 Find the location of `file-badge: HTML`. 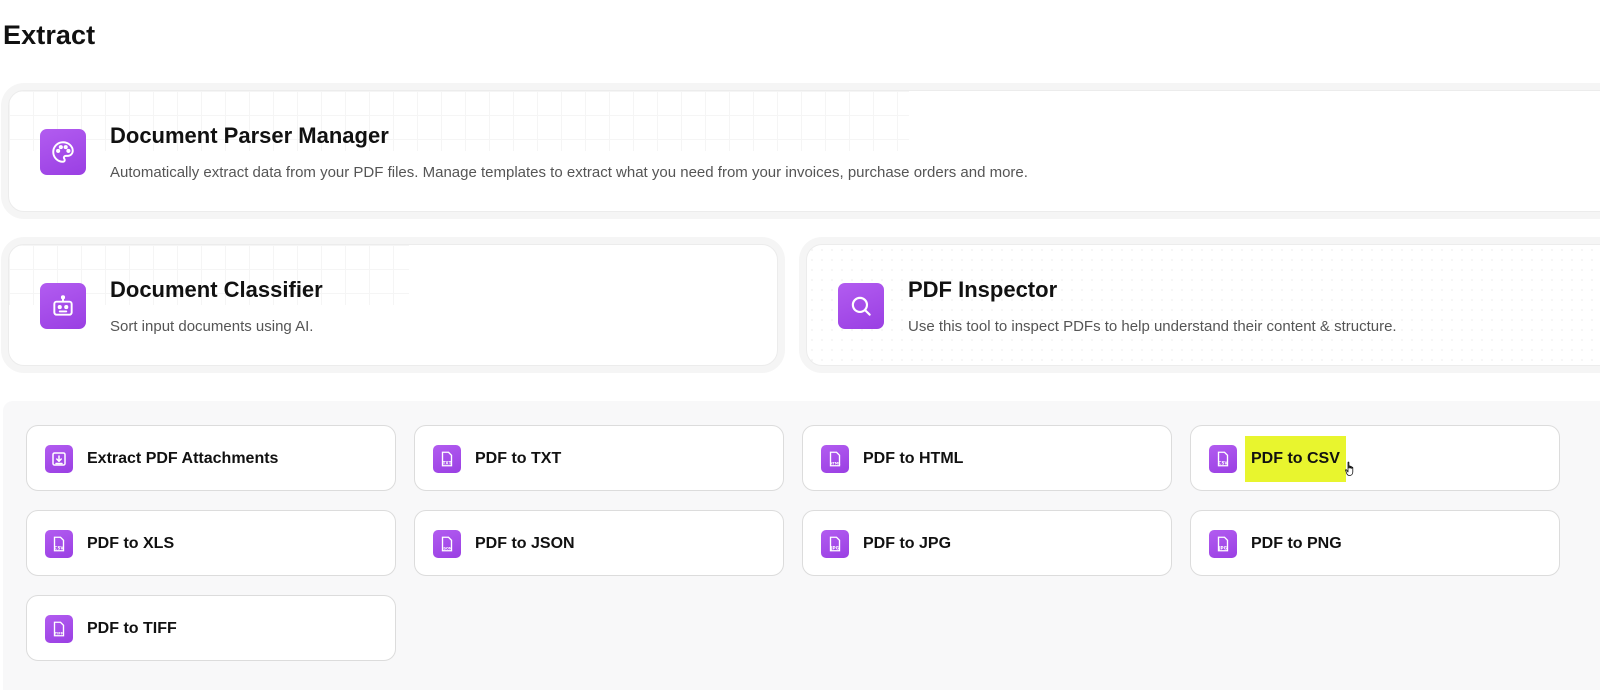

file-badge: HTML is located at coordinates (835, 463).